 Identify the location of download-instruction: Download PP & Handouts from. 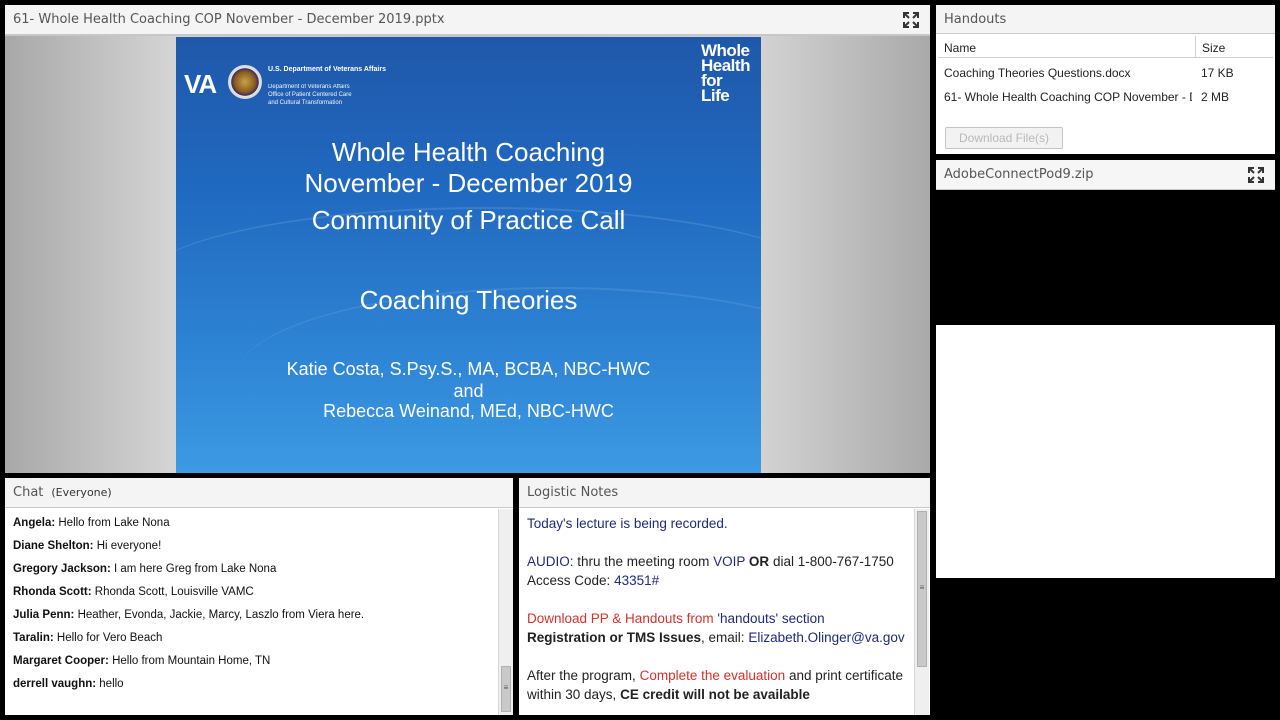
(620, 618).